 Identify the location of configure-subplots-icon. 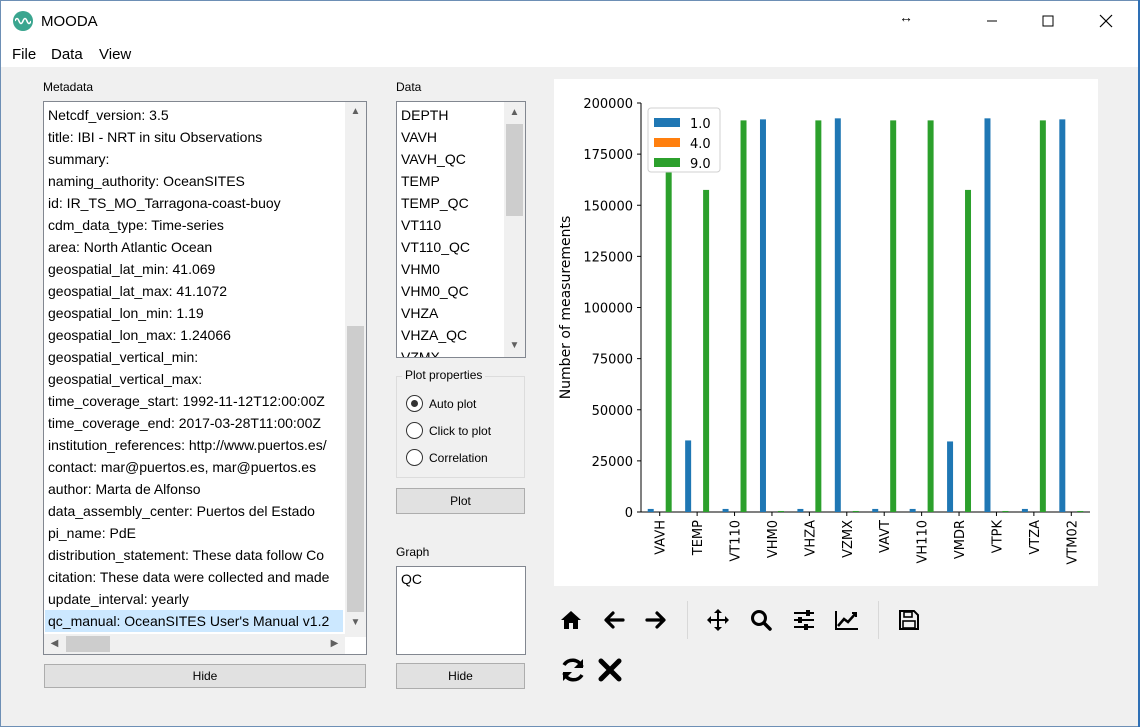
(804, 620).